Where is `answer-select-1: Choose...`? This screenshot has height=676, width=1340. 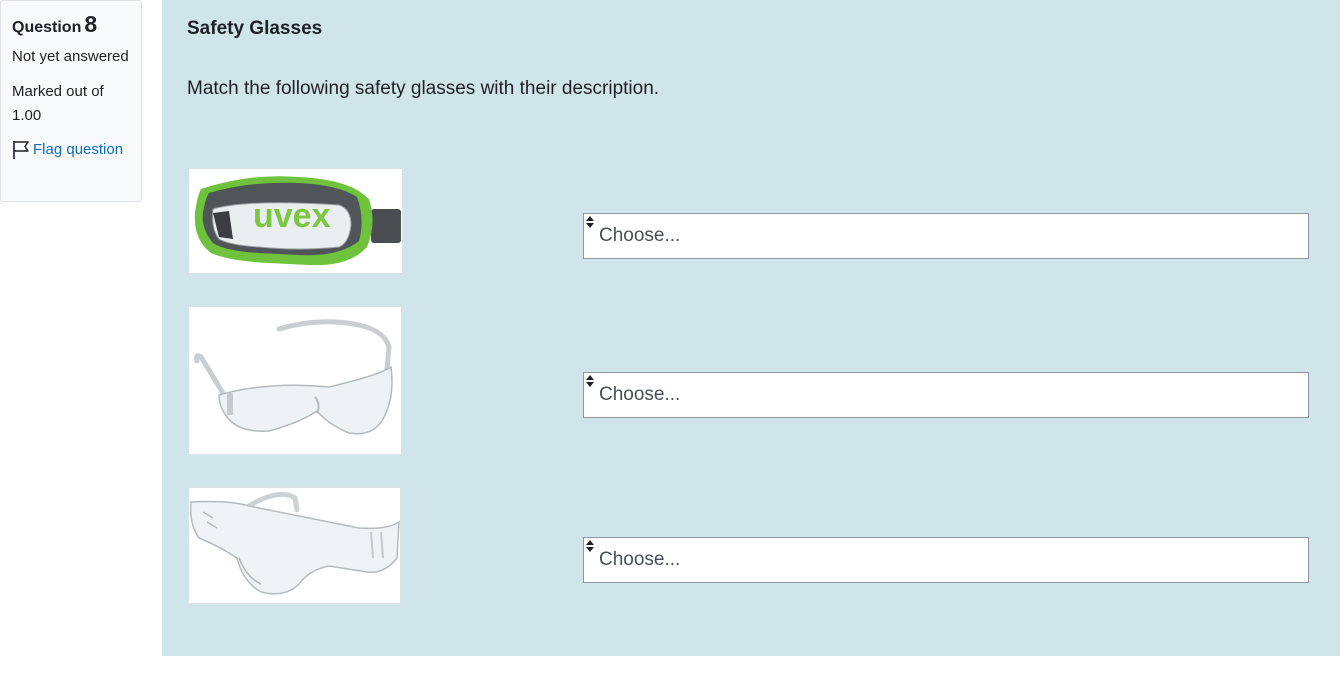
answer-select-1: Choose... is located at coordinates (946, 236).